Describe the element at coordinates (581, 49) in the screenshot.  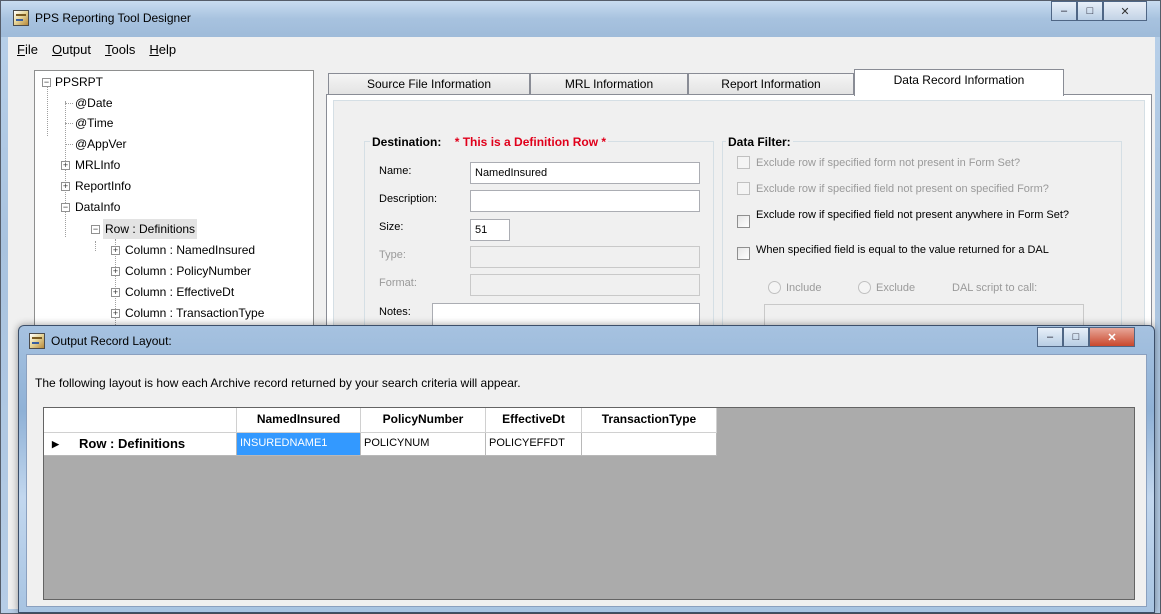
I see `menubar: File Output Tools Help` at that location.